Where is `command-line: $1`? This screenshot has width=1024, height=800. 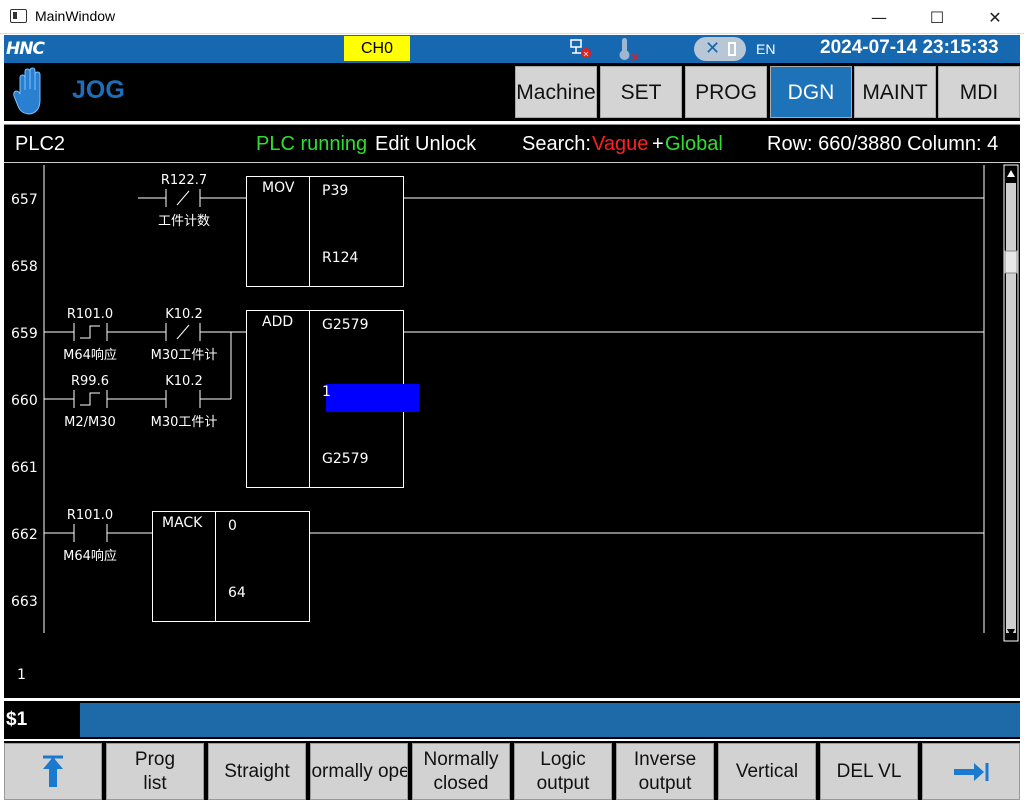 command-line: $1 is located at coordinates (512, 720).